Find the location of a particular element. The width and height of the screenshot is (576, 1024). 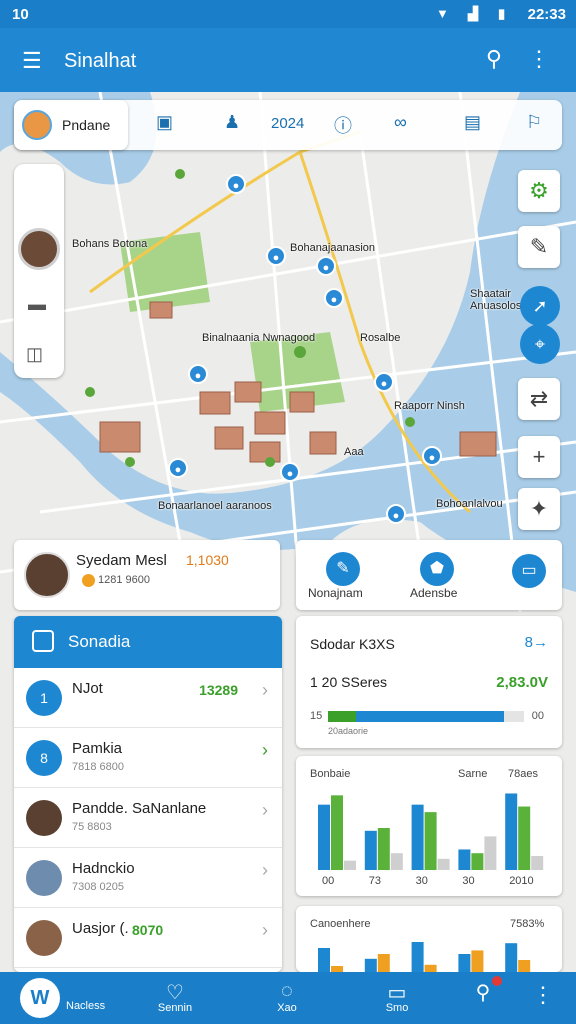

nav-item: ⚲ is located at coordinates (483, 992).